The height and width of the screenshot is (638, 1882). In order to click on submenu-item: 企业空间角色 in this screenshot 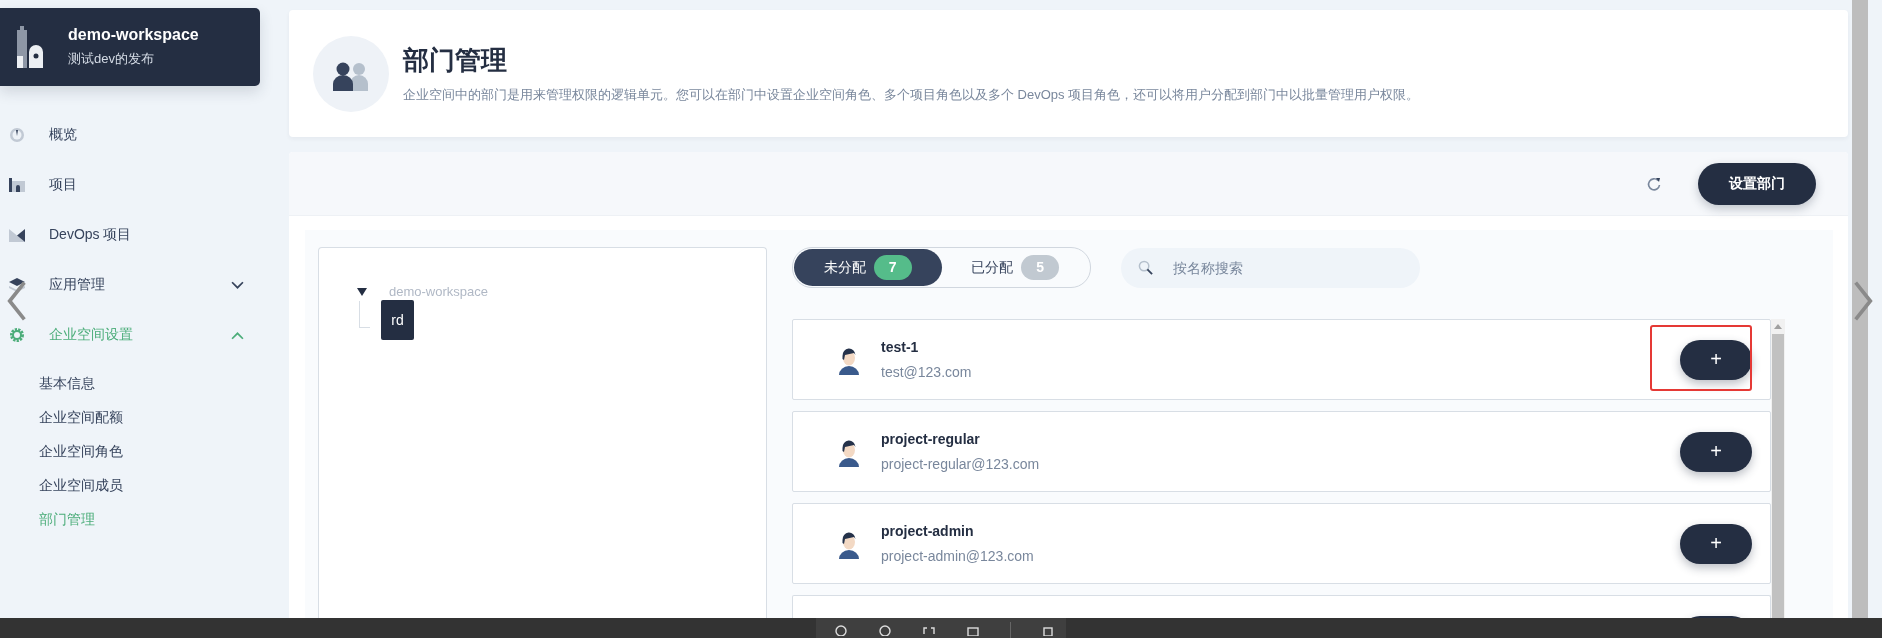, I will do `click(61, 451)`.